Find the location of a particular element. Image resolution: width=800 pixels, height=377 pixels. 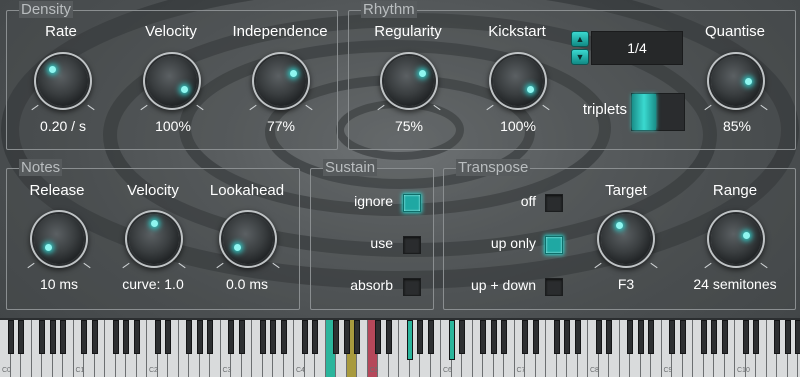

decrement-button: ▼ is located at coordinates (580, 57).